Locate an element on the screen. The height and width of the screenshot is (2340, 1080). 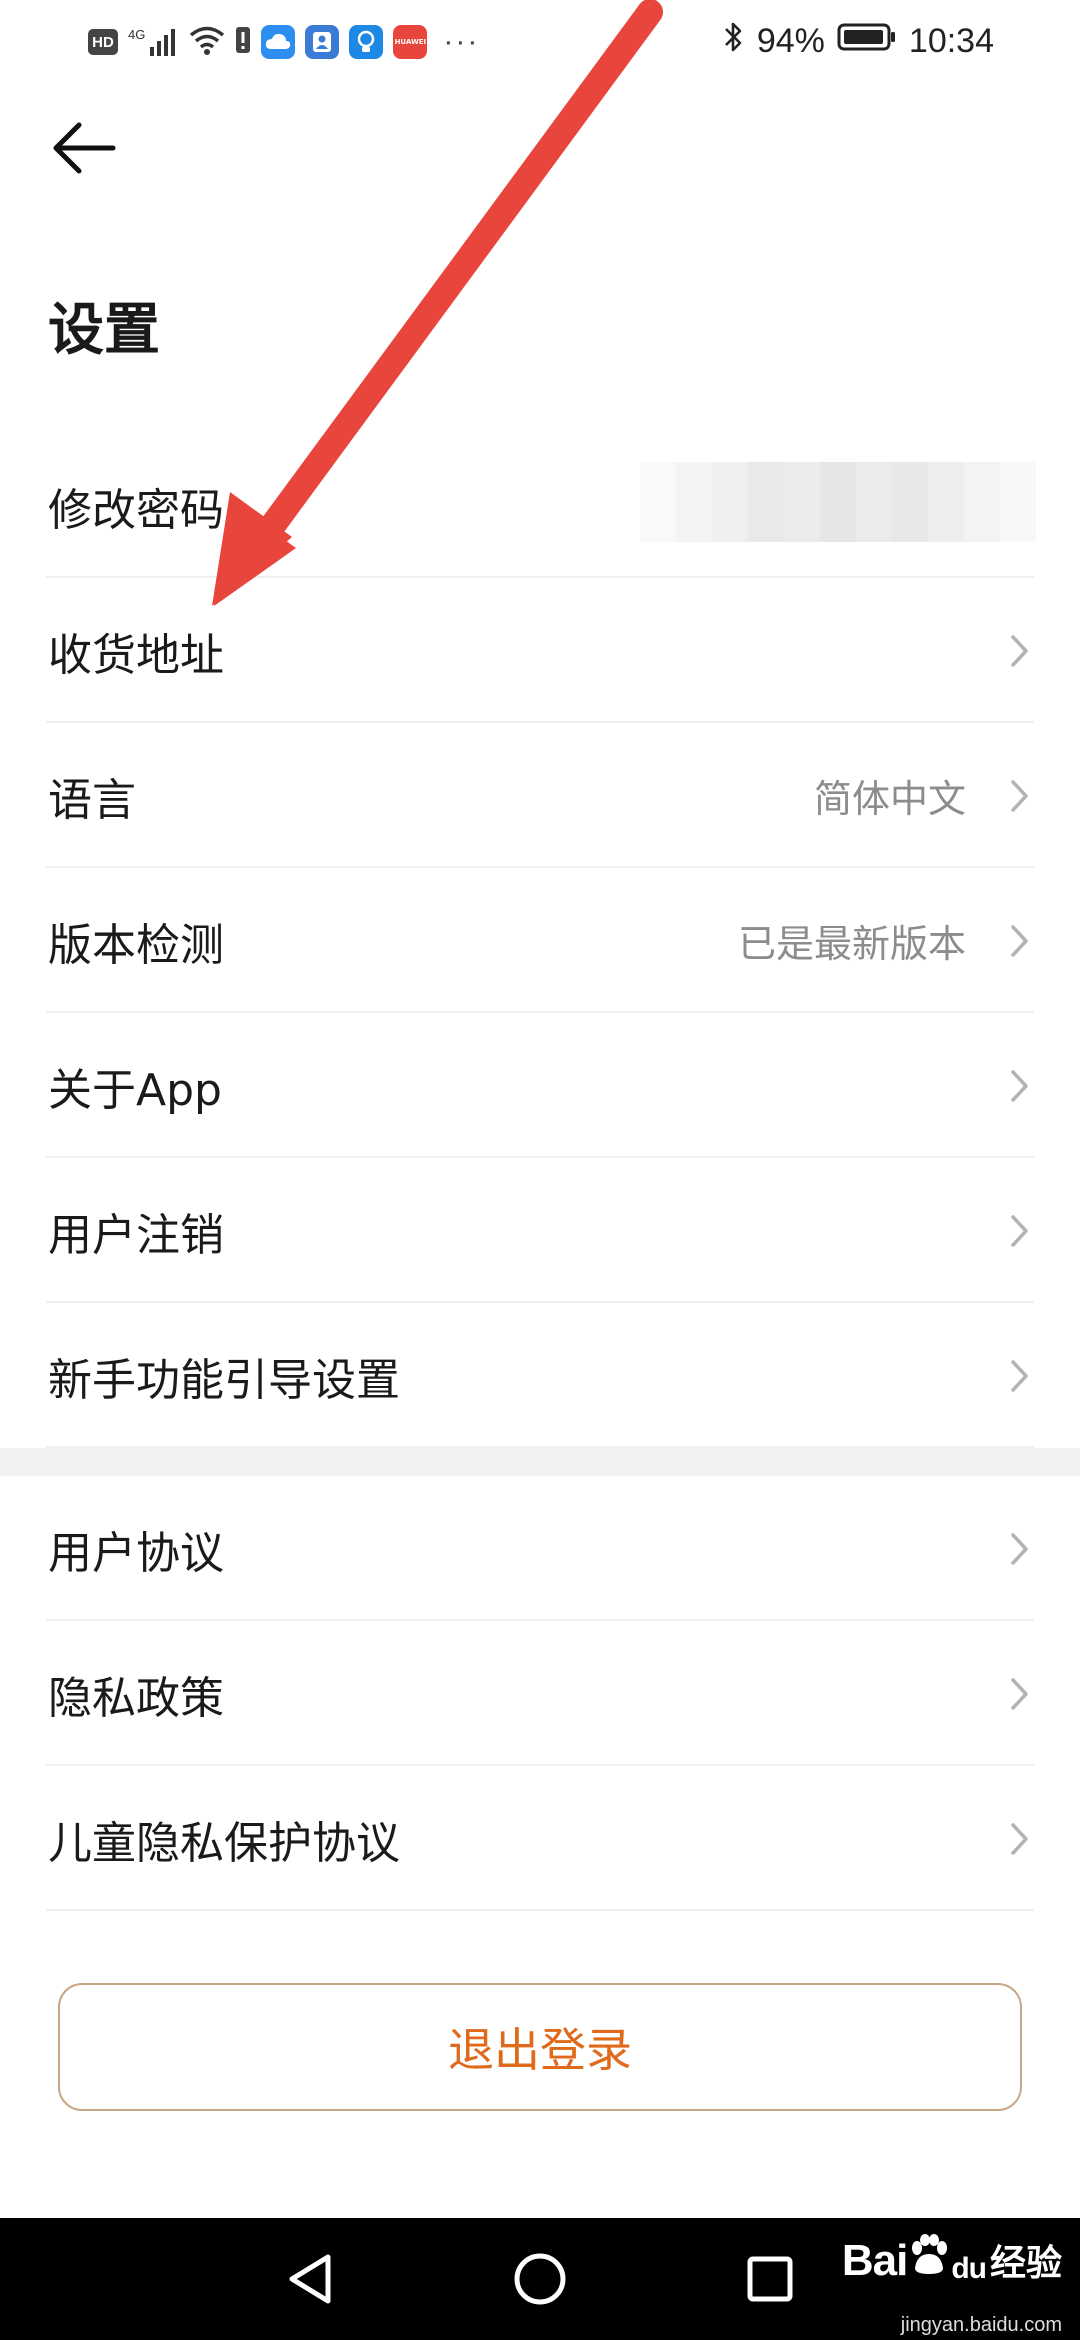
settings-item-about-app: 关于App is located at coordinates (540, 1085).